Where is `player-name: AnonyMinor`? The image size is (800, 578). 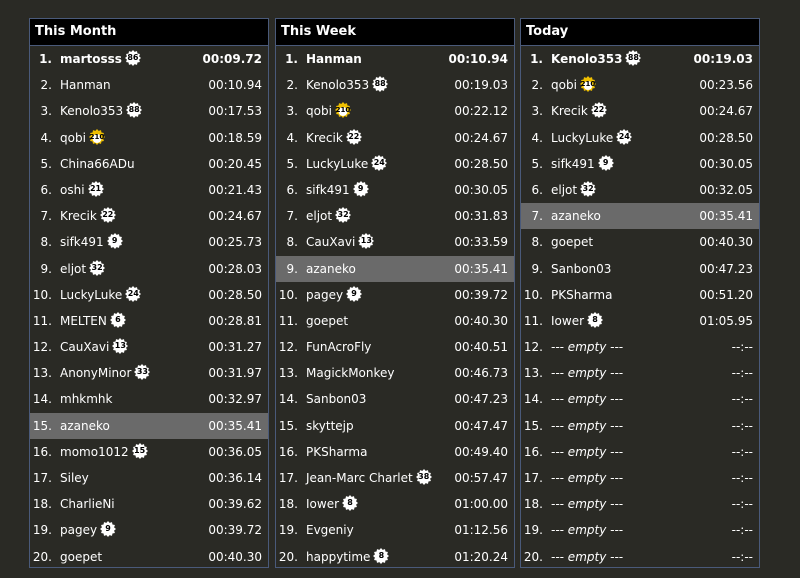 player-name: AnonyMinor is located at coordinates (95, 373).